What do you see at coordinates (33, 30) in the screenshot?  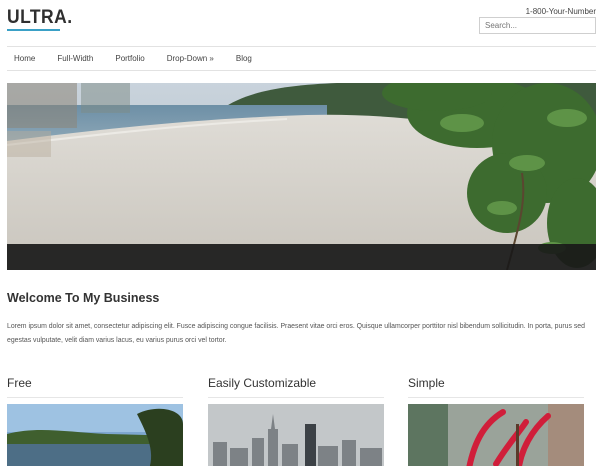 I see `logo-underline` at bounding box center [33, 30].